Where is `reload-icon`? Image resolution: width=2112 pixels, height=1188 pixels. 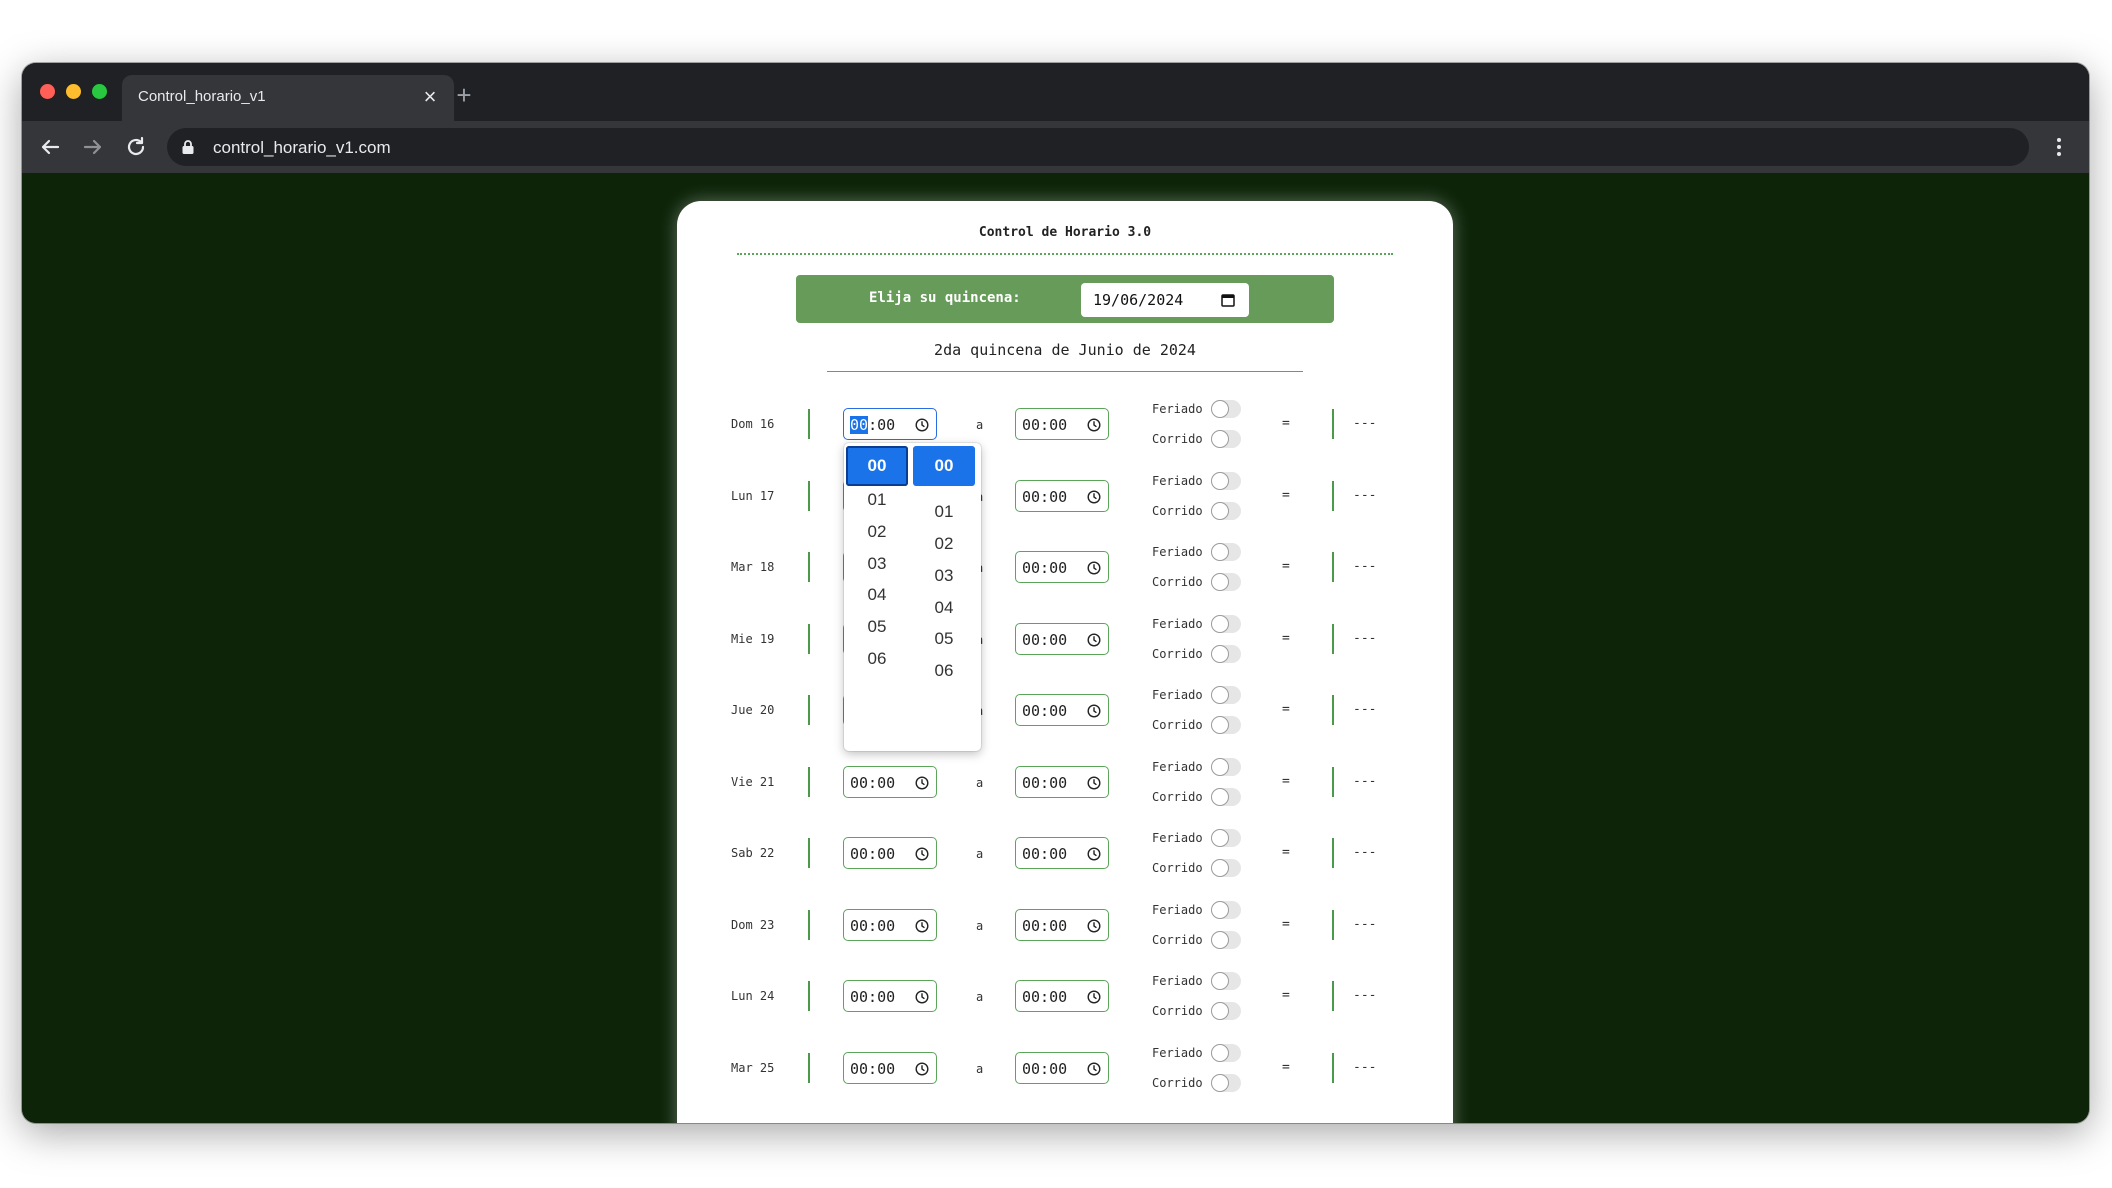
reload-icon is located at coordinates (136, 147).